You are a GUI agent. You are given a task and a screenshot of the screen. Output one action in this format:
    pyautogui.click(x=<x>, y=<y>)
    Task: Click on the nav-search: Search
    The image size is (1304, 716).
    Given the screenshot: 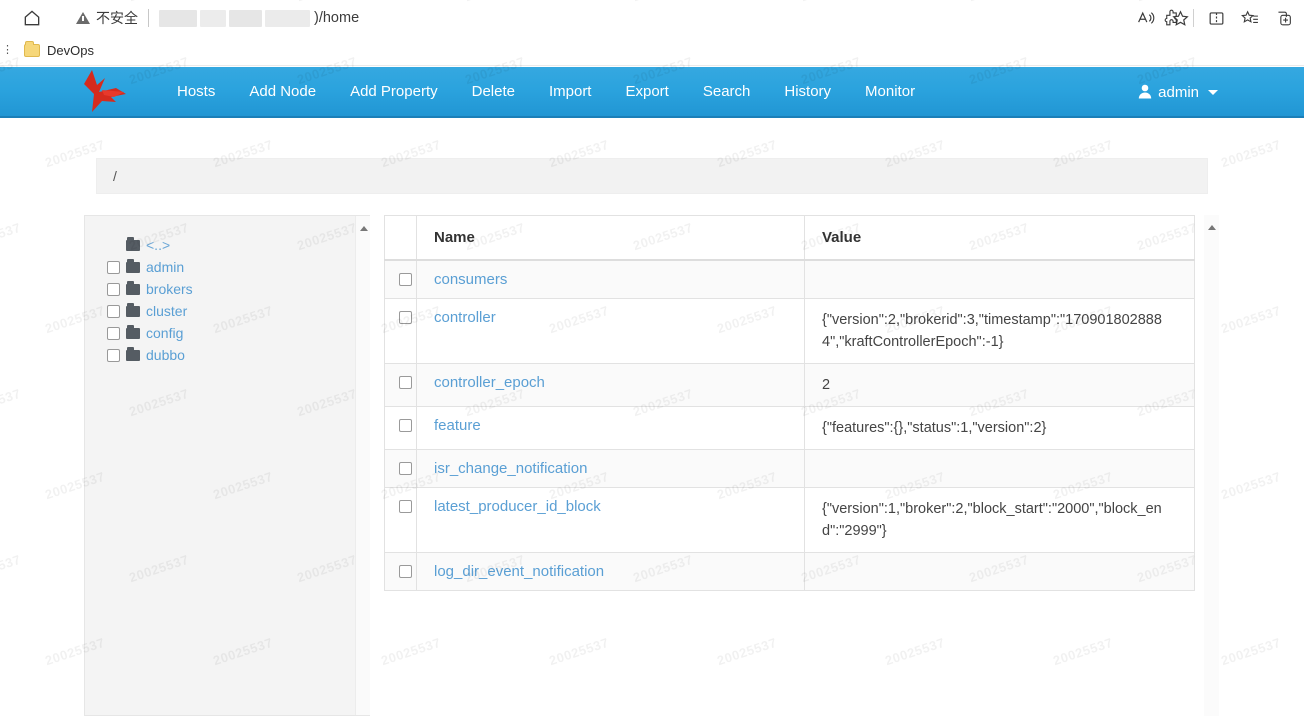 What is the action you would take?
    pyautogui.click(x=727, y=91)
    